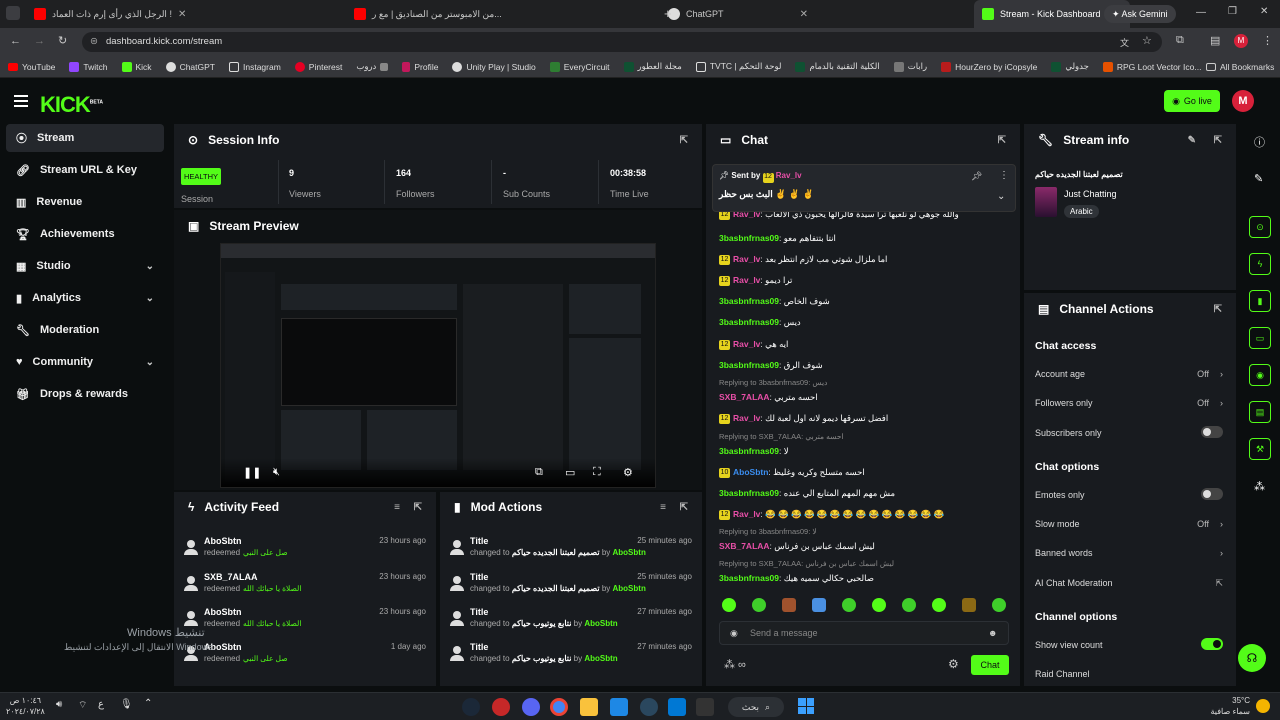 This screenshot has height=720, width=1280. What do you see at coordinates (649, 707) in the screenshot?
I see `steam-icon` at bounding box center [649, 707].